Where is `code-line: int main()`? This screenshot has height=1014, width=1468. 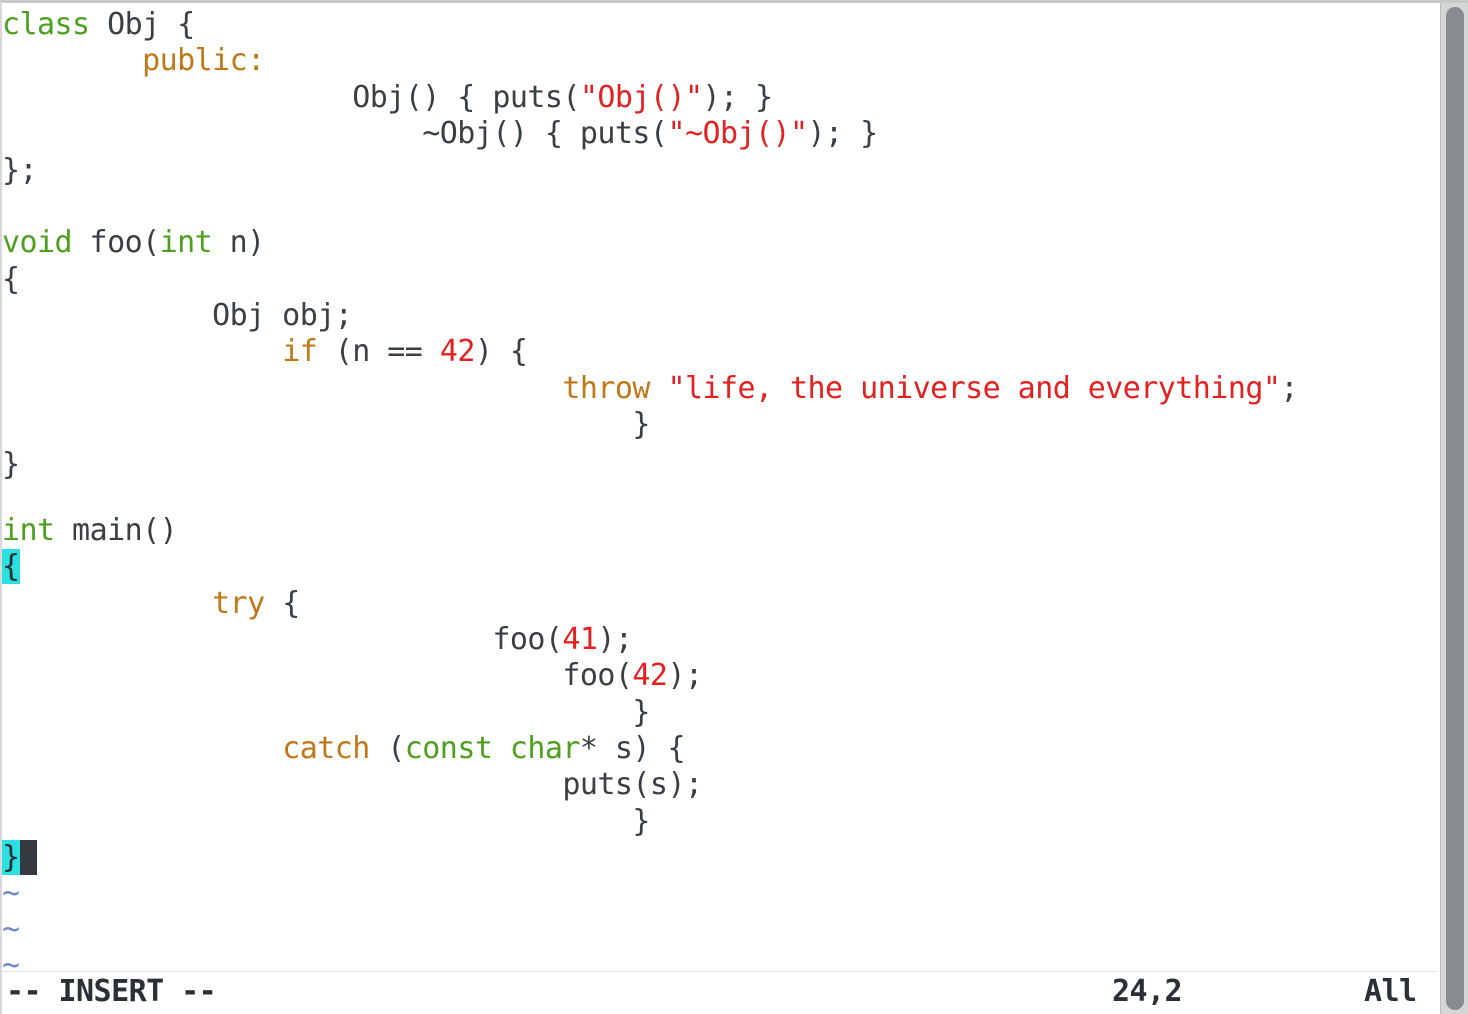
code-line: int main() is located at coordinates (90, 531).